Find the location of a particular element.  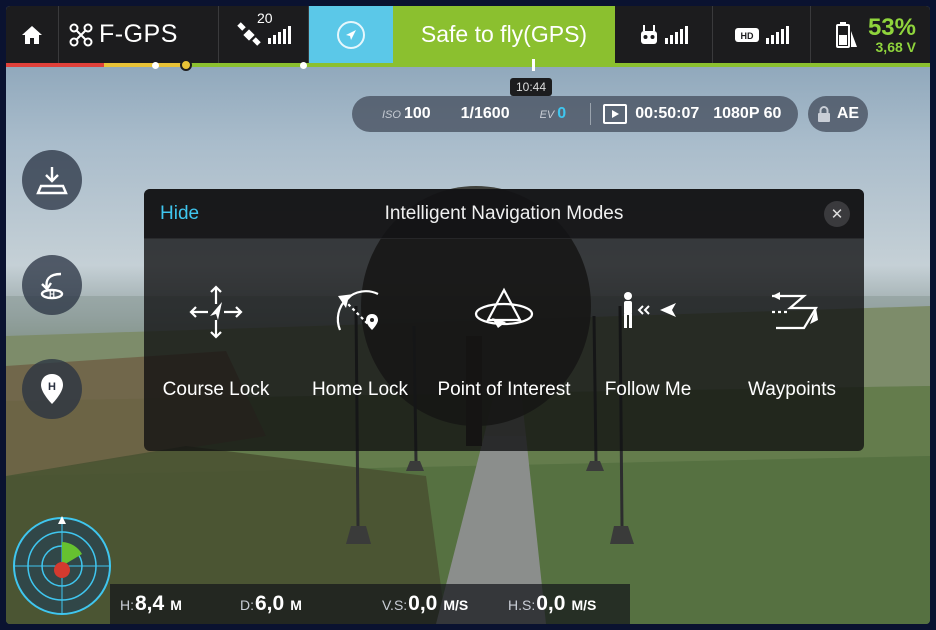

horizontal-speed-label: H.S: is located at coordinates (522, 605).